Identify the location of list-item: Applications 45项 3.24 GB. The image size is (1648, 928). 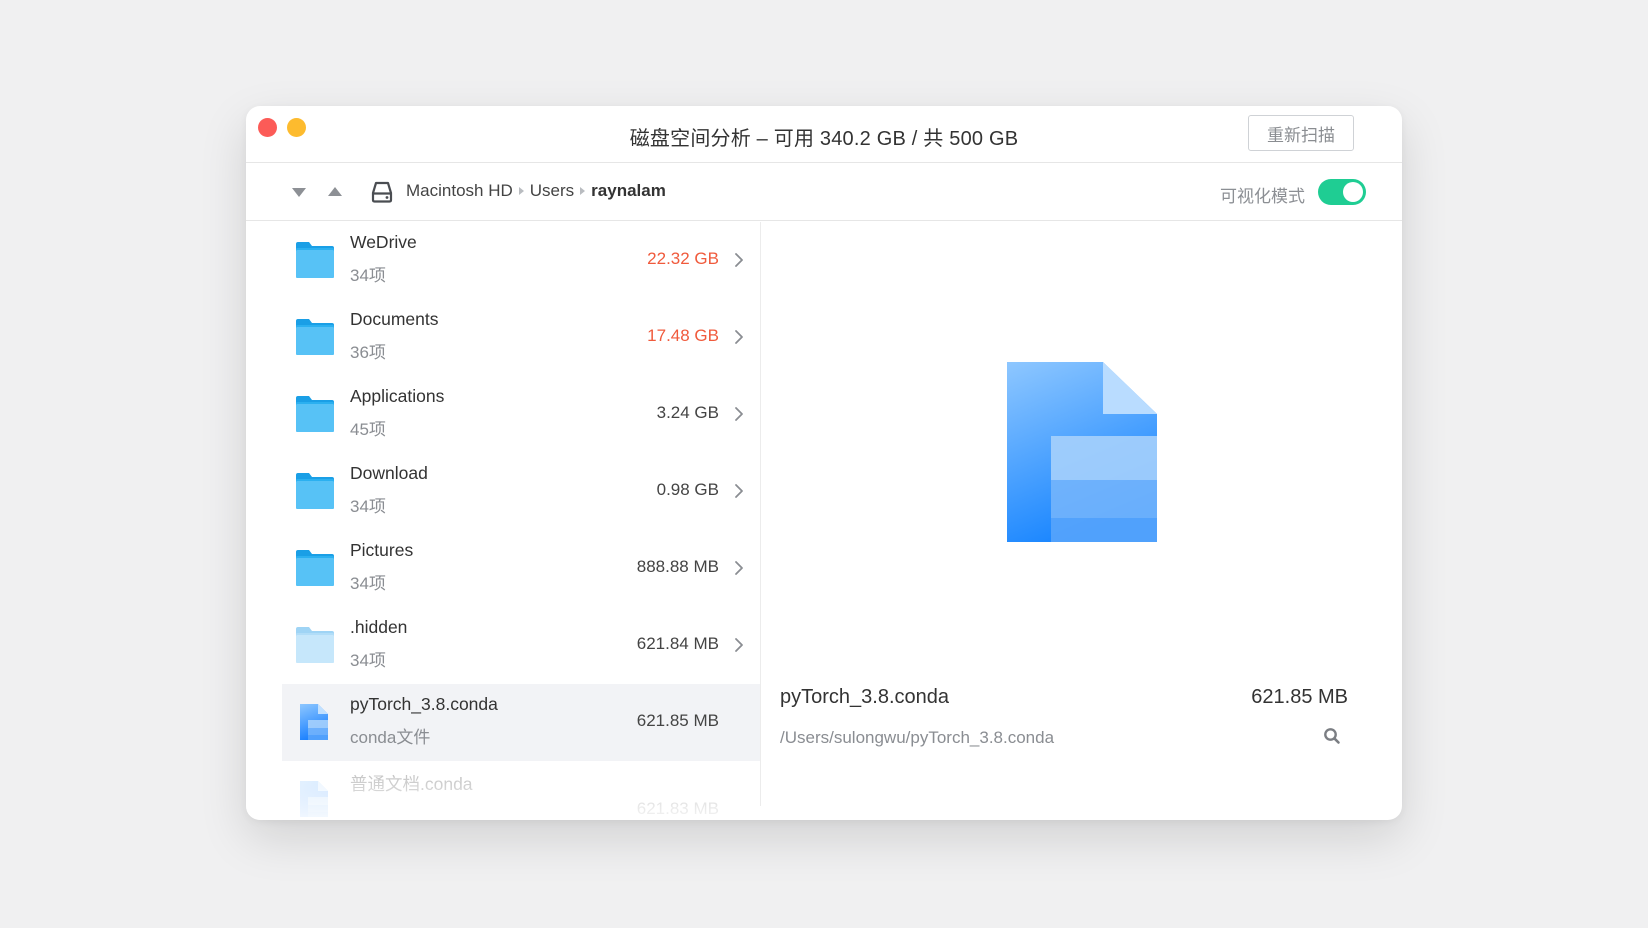
(521, 414).